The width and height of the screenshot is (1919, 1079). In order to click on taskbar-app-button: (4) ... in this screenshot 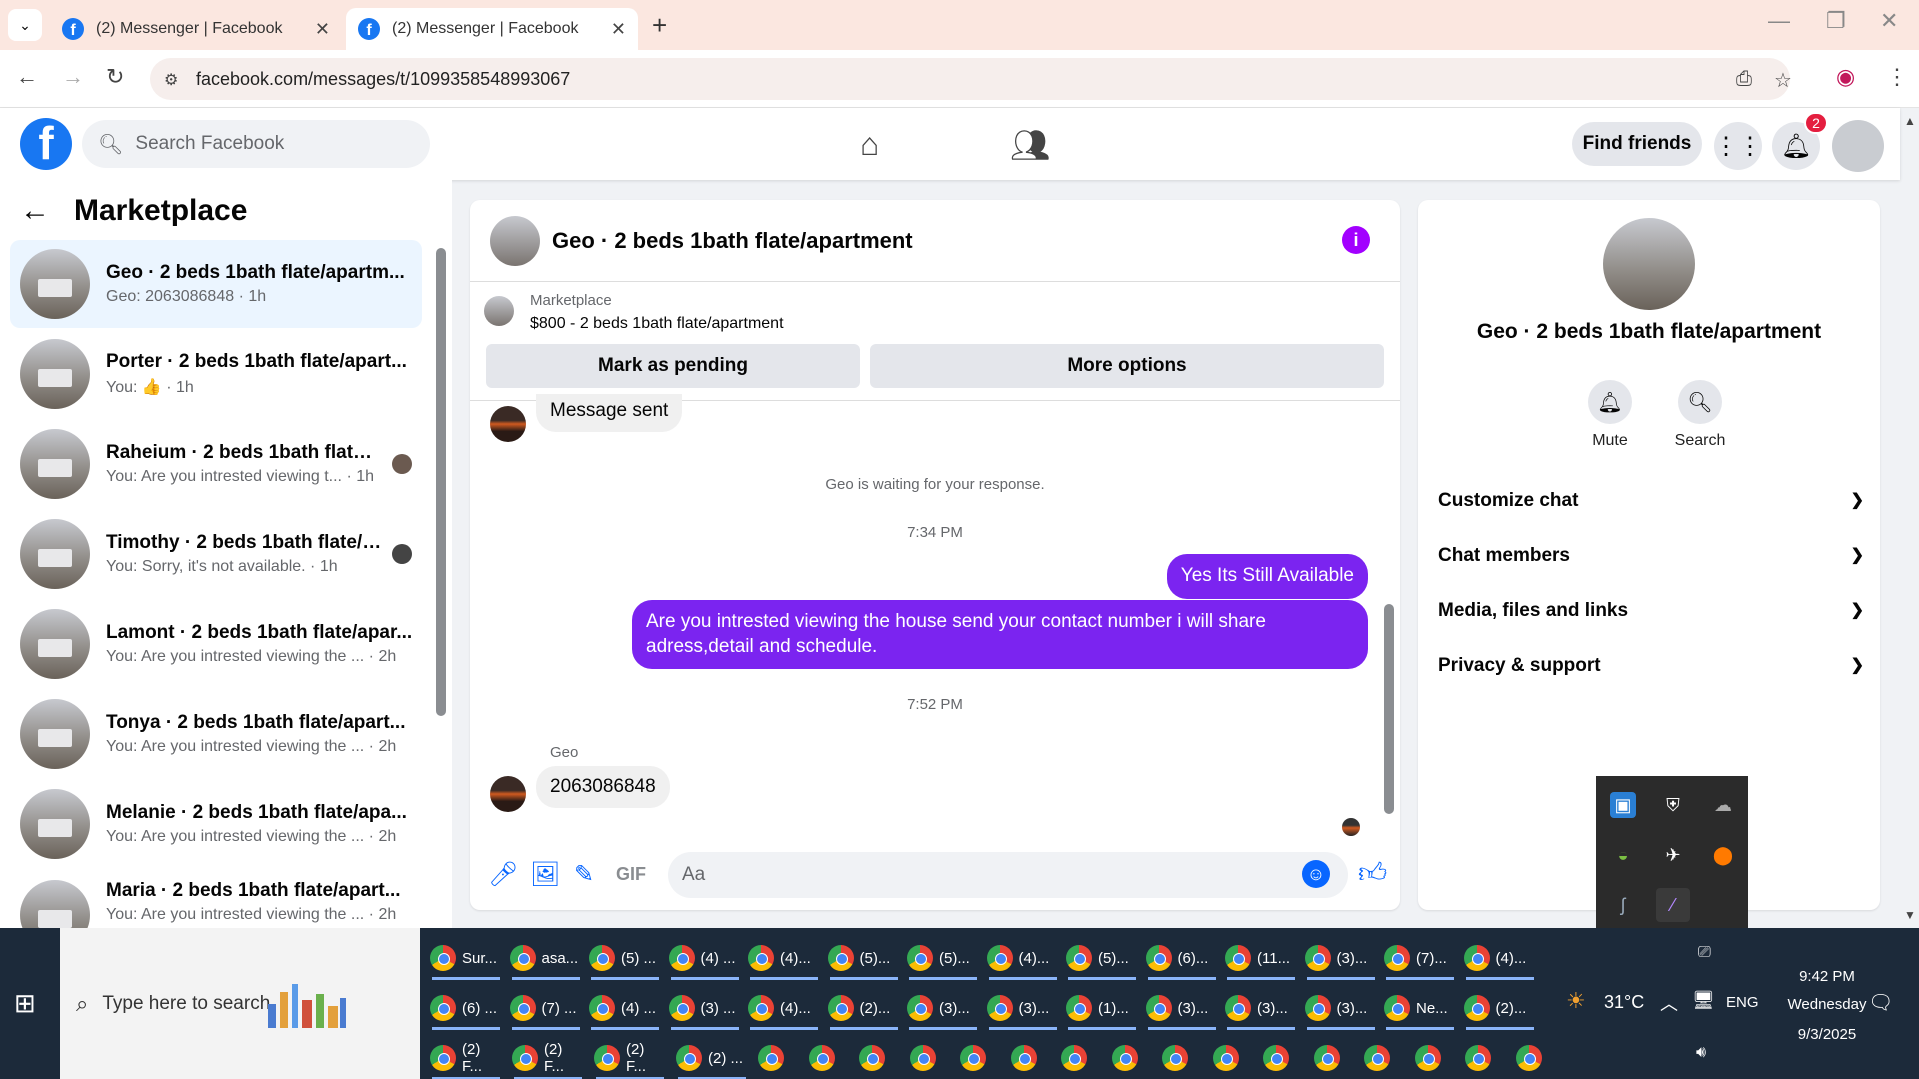, I will do `click(704, 958)`.